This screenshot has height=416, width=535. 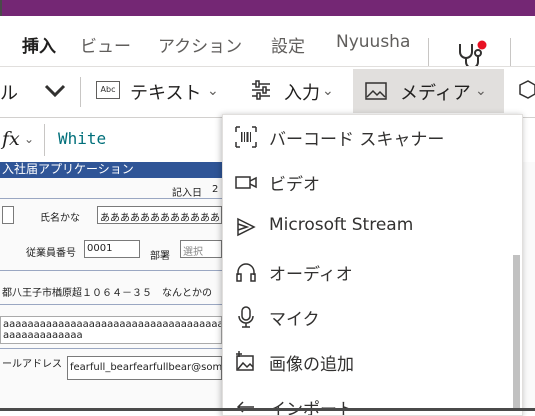 I want to click on barcode-icon, so click(x=246, y=137).